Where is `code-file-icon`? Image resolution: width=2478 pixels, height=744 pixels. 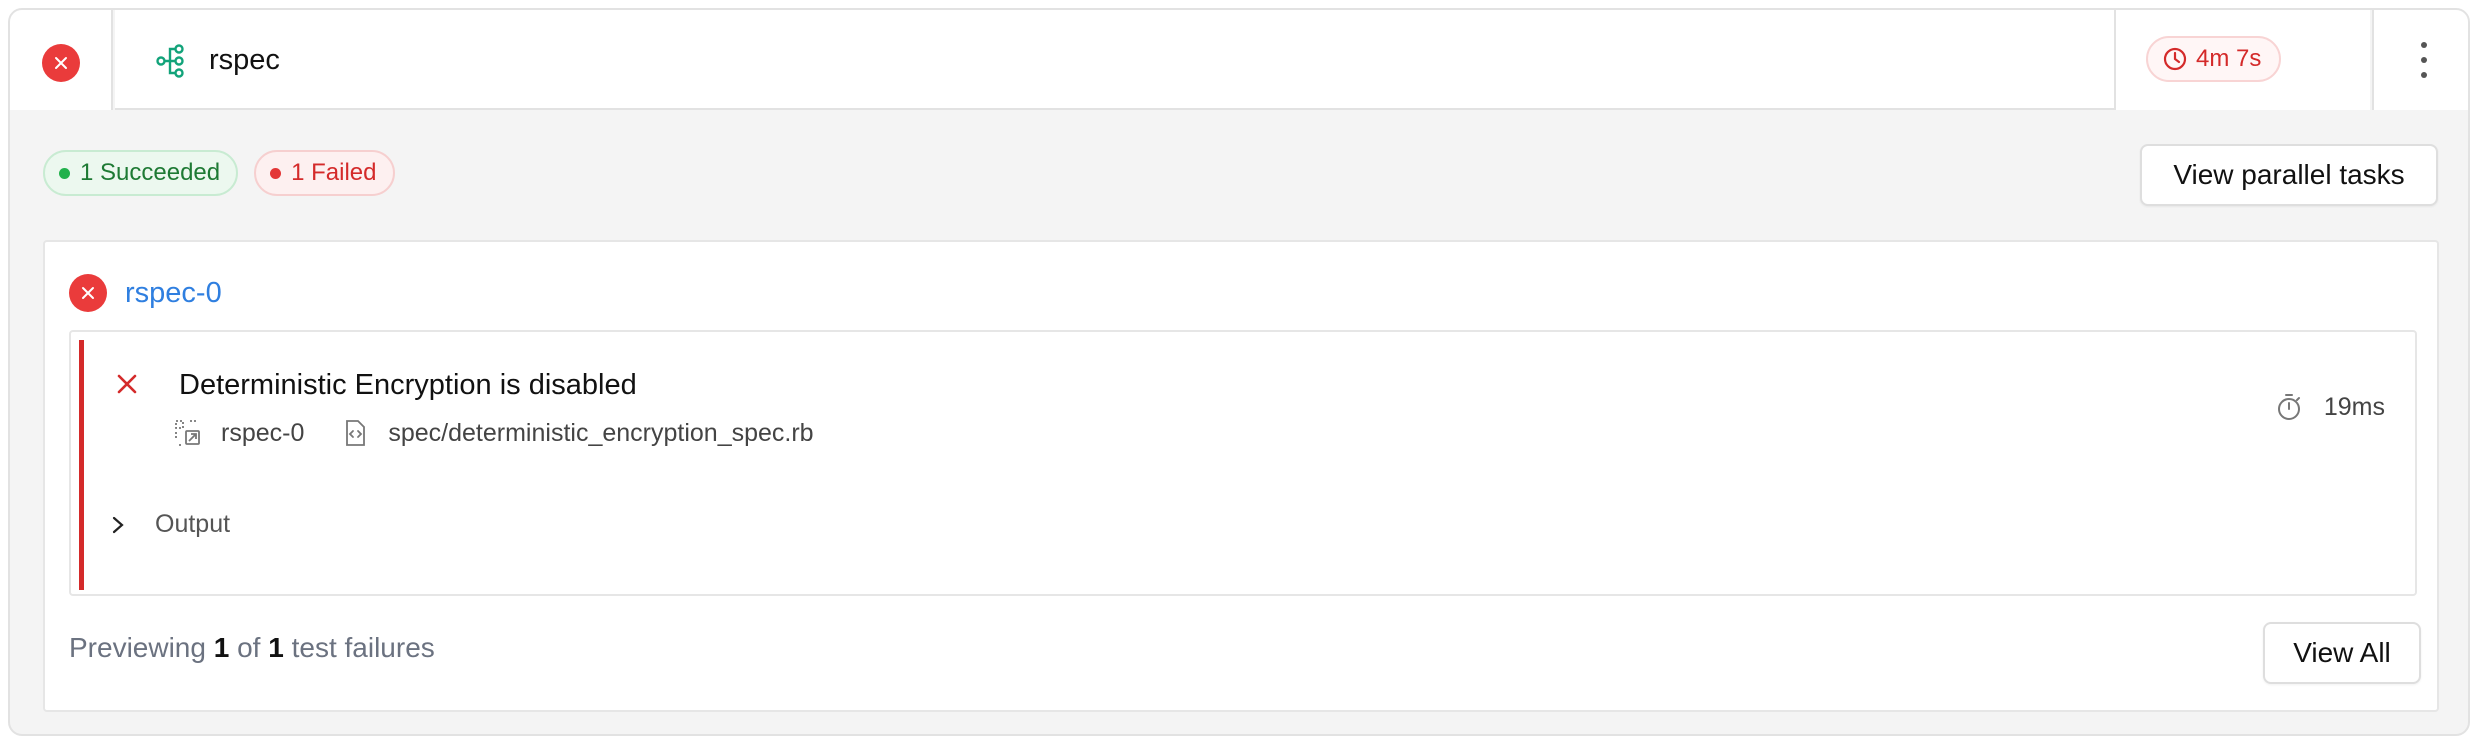
code-file-icon is located at coordinates (356, 433).